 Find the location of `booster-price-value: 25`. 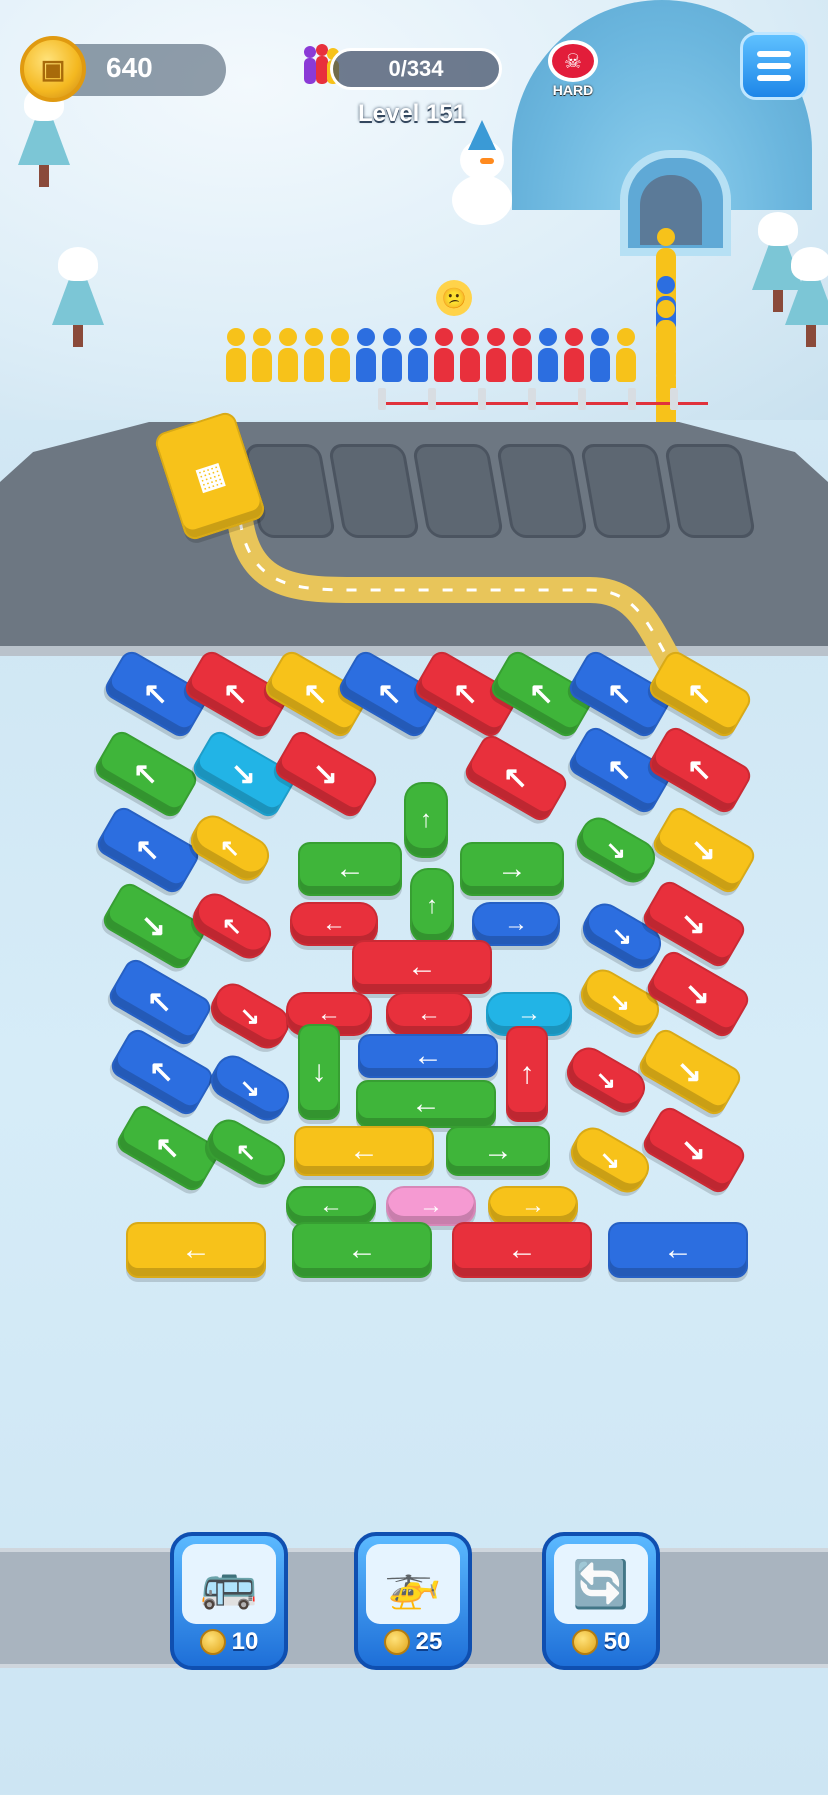

booster-price-value: 25 is located at coordinates (429, 1641).